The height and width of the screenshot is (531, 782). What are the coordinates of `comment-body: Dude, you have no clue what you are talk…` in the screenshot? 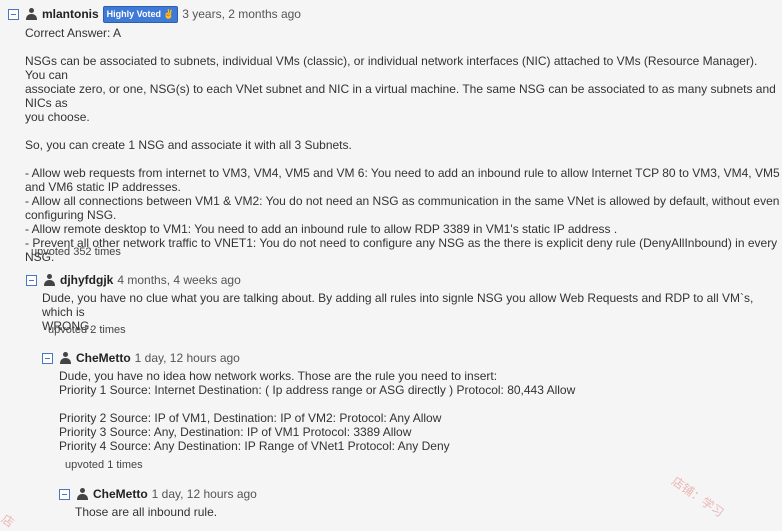 It's located at (411, 312).